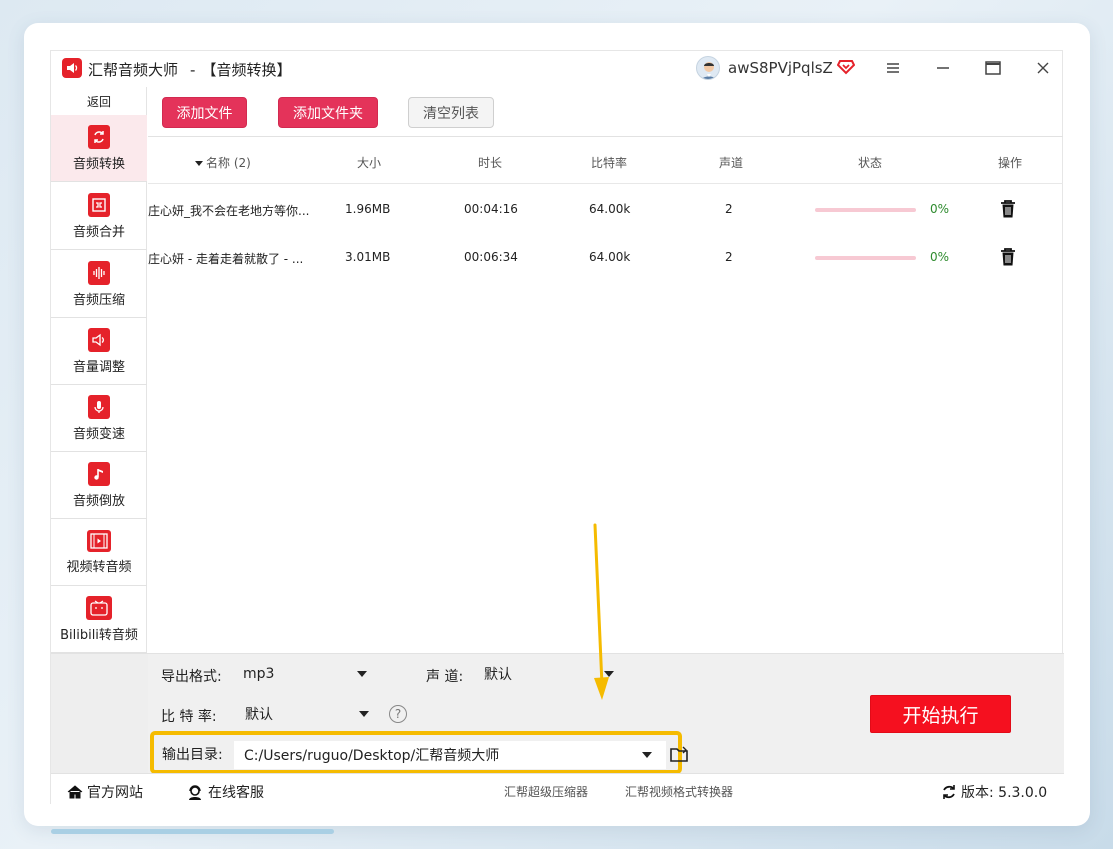 The width and height of the screenshot is (1113, 849). What do you see at coordinates (780, 68) in the screenshot?
I see `username: awS8PVjPqlsZ` at bounding box center [780, 68].